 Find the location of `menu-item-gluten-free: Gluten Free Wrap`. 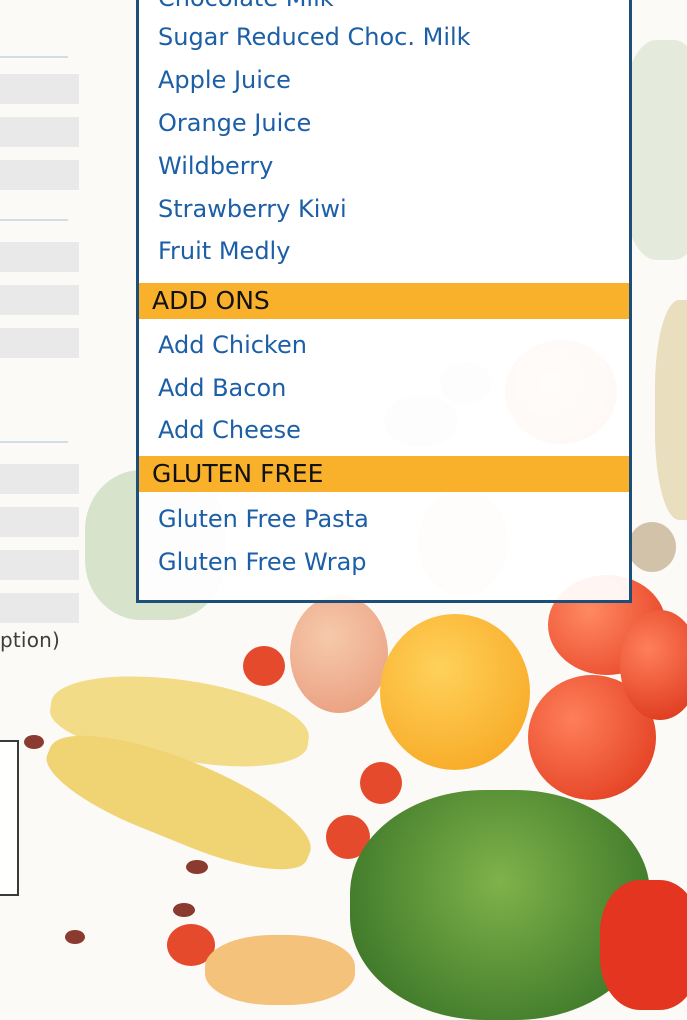

menu-item-gluten-free: Gluten Free Wrap is located at coordinates (262, 562).